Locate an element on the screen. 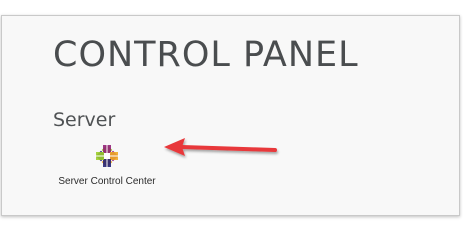 The height and width of the screenshot is (240, 463). app-label: Server Control Center is located at coordinates (107, 181).